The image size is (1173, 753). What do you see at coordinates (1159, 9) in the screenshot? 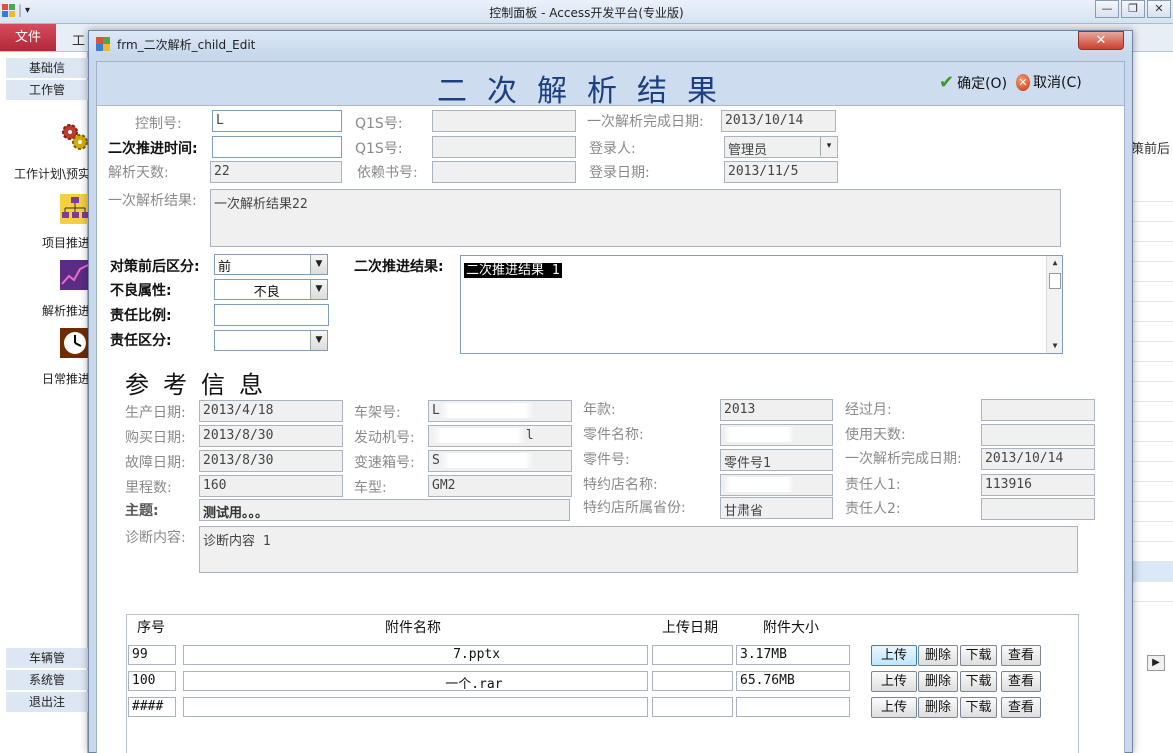
I see `close-app-button: ✕` at bounding box center [1159, 9].